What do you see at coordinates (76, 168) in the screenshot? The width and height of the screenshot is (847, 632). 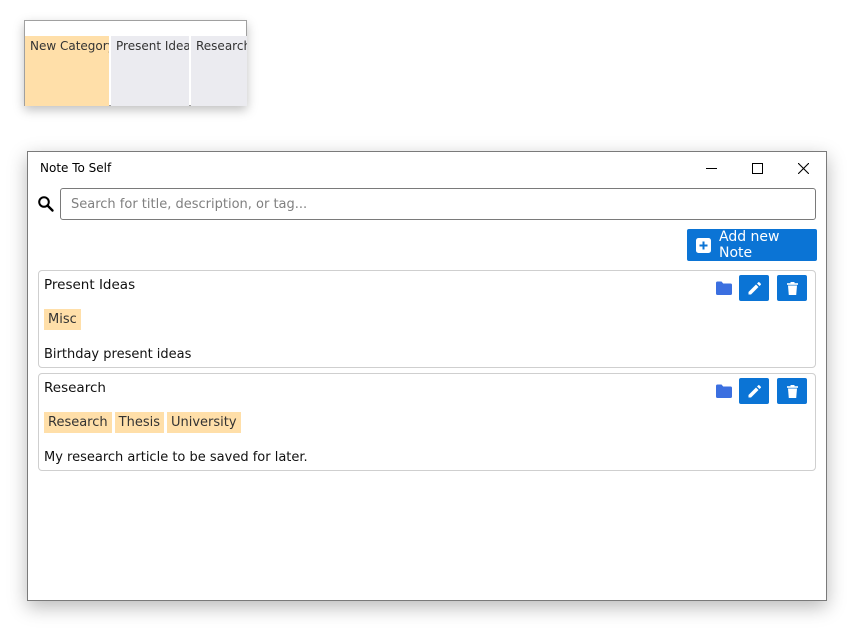 I see `window-title: Note To Self` at bounding box center [76, 168].